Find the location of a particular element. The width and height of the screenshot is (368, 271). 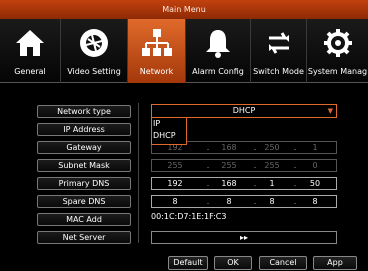

spare-dns-label: Spare DNS is located at coordinates (84, 201).